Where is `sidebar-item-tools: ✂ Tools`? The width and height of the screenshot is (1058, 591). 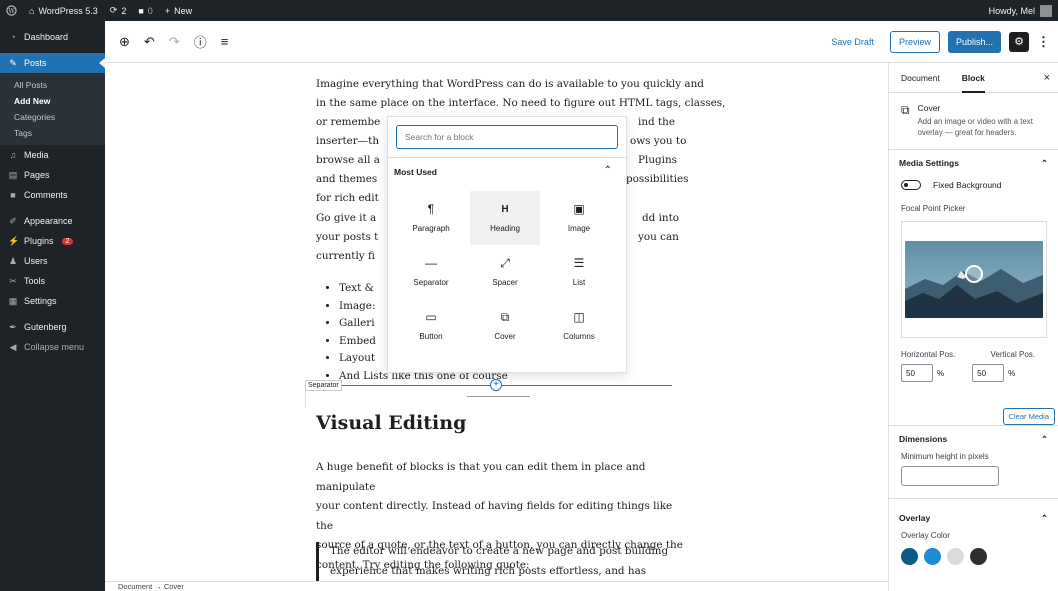
sidebar-item-tools: ✂ Tools is located at coordinates (52, 281).